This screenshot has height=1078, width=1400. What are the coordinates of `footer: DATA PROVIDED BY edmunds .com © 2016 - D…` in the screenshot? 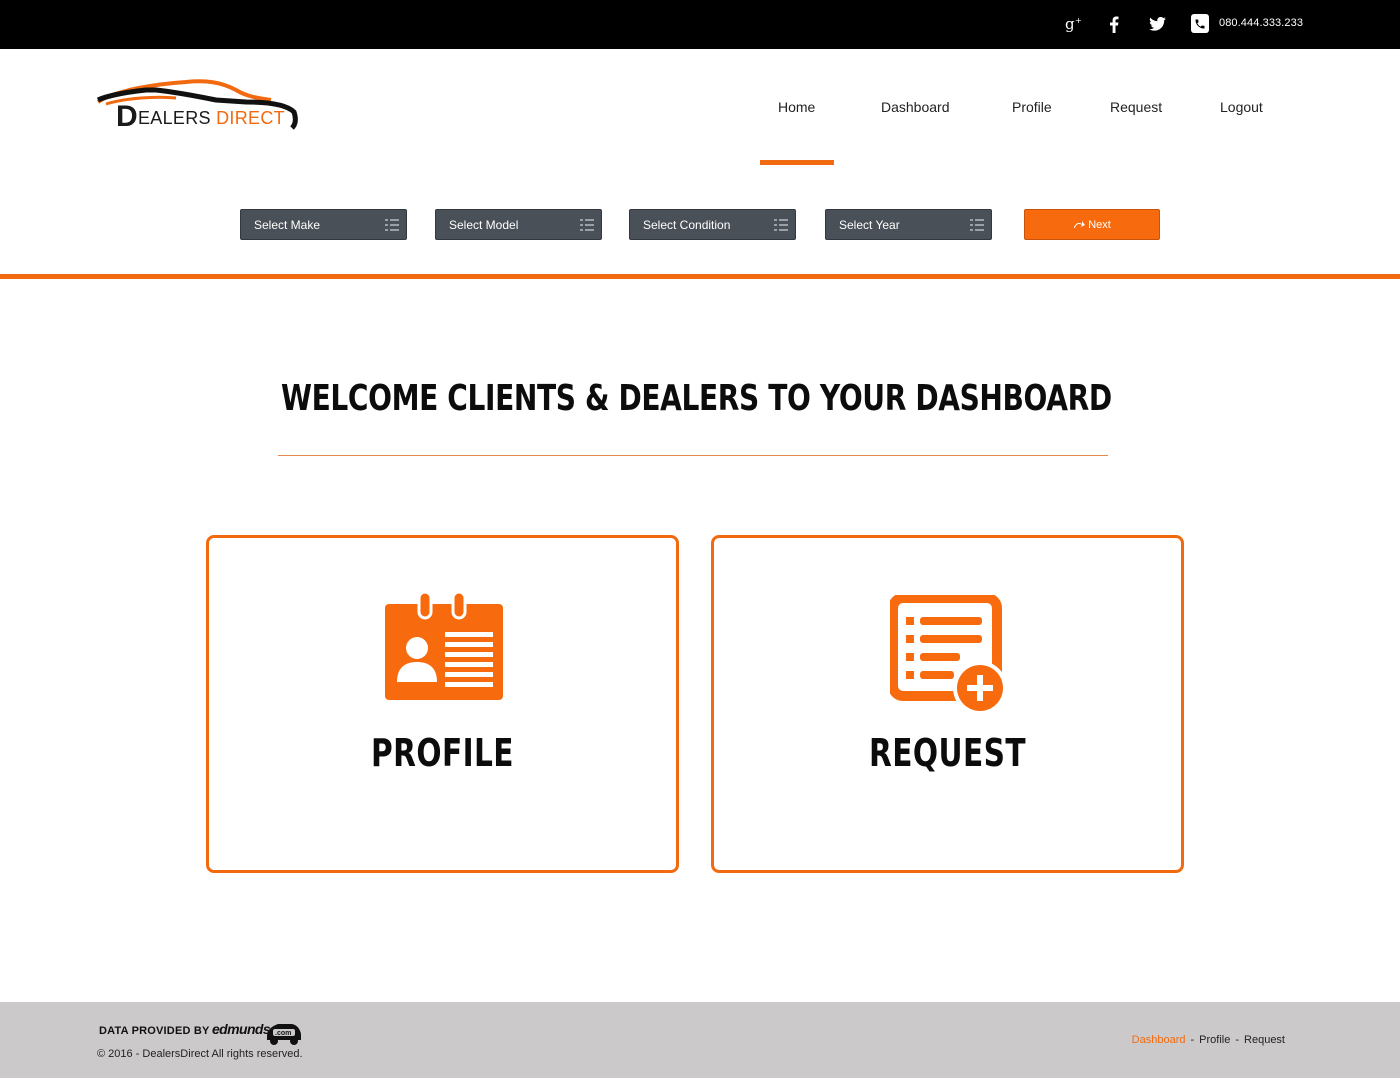 It's located at (700, 1040).